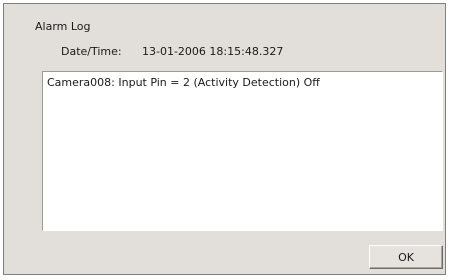 This screenshot has height=280, width=451. What do you see at coordinates (91, 51) in the screenshot?
I see `datetime-label: Date/Time:` at bounding box center [91, 51].